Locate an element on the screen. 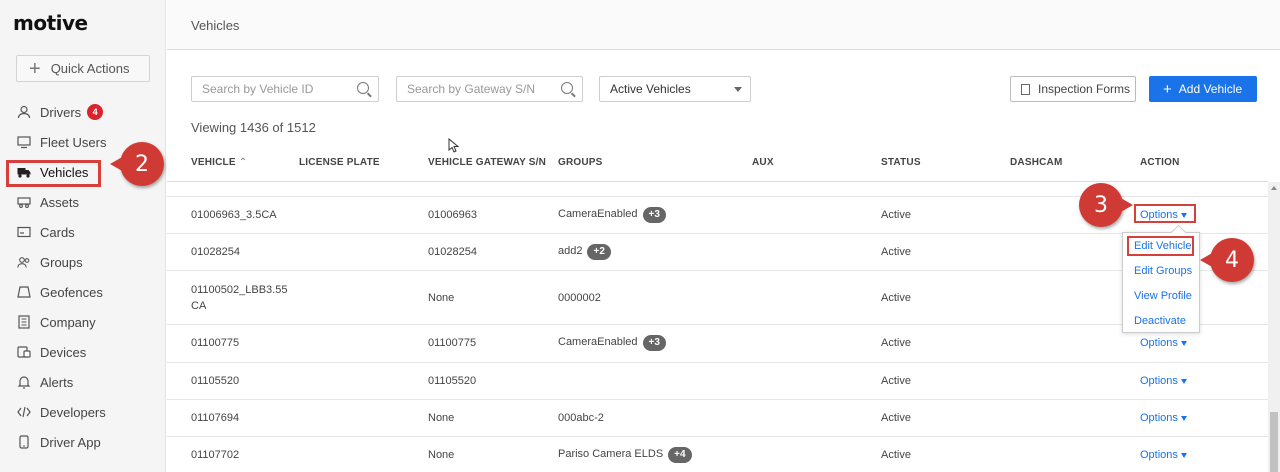 Image resolution: width=1280 pixels, height=472 pixels. table-row: 01105520 01105520 Active Options is located at coordinates (717, 381).